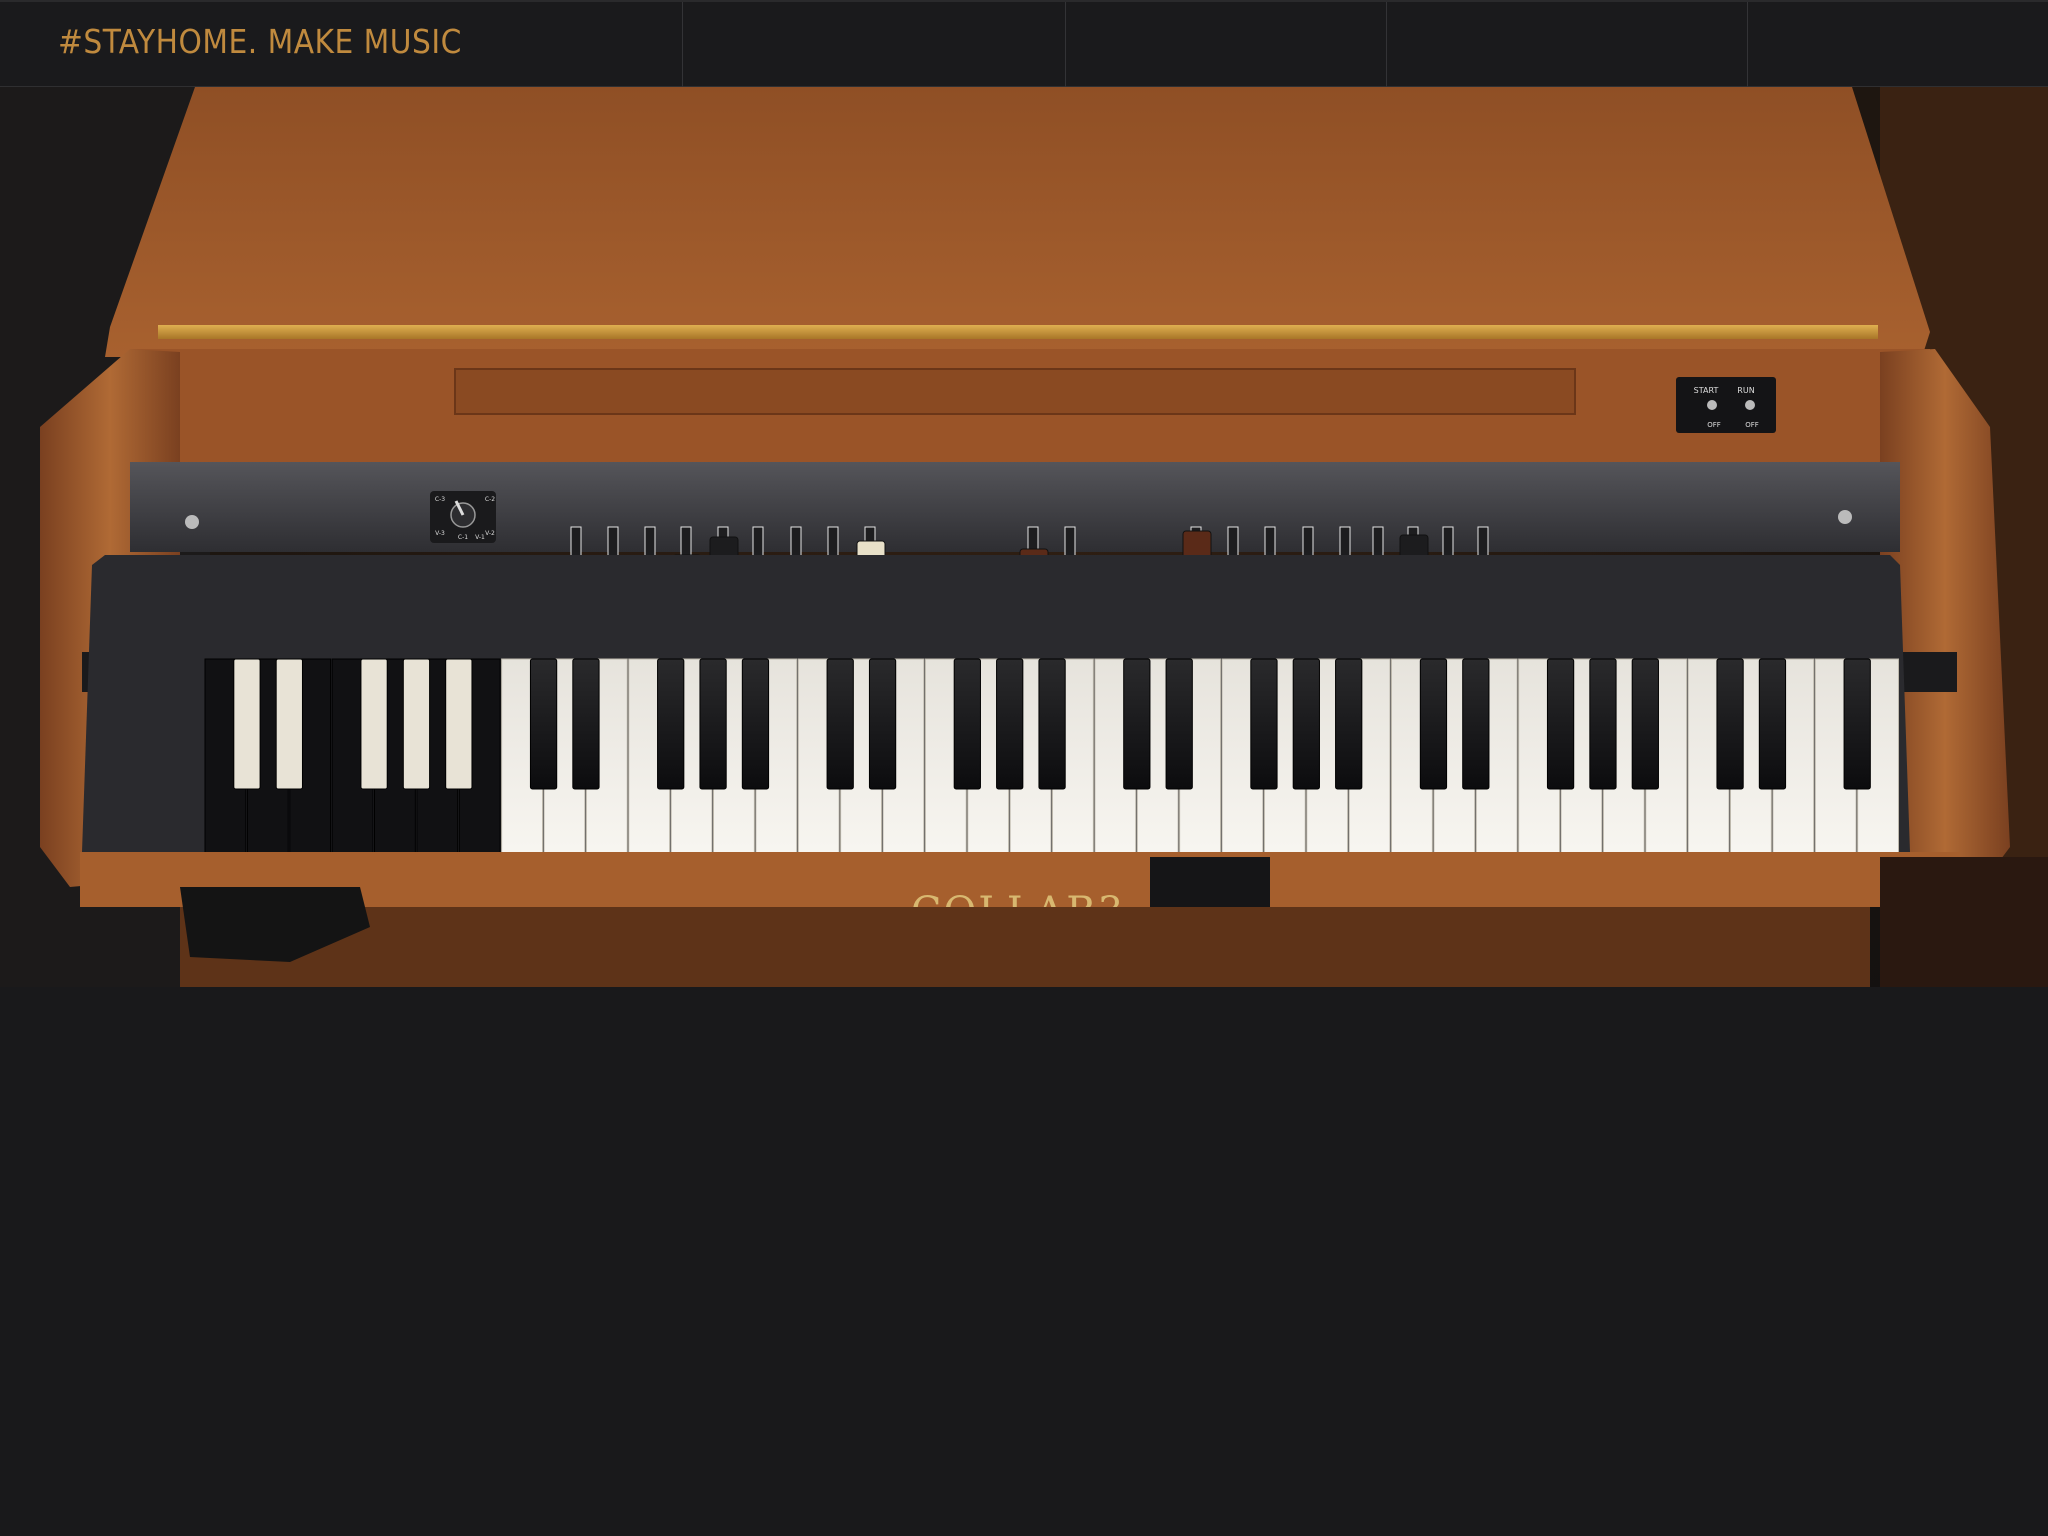 The image size is (2048, 1536). Describe the element at coordinates (440, 499) in the screenshot. I see `vibrato-label: C-3` at that location.